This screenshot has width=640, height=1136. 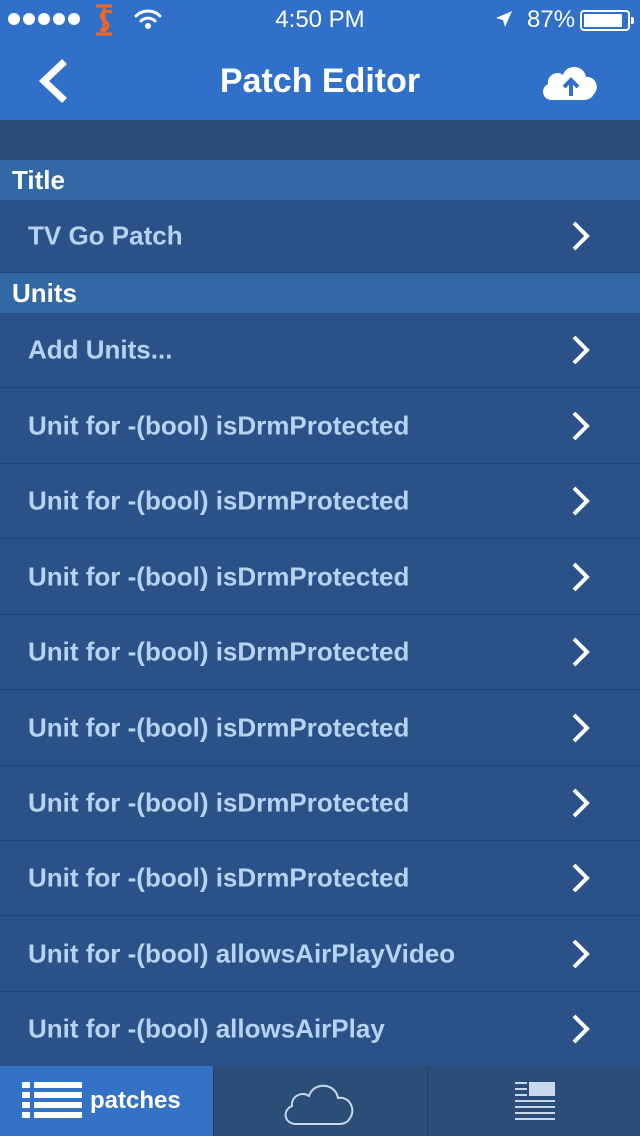 What do you see at coordinates (504, 19) in the screenshot?
I see `location-arrow-icon` at bounding box center [504, 19].